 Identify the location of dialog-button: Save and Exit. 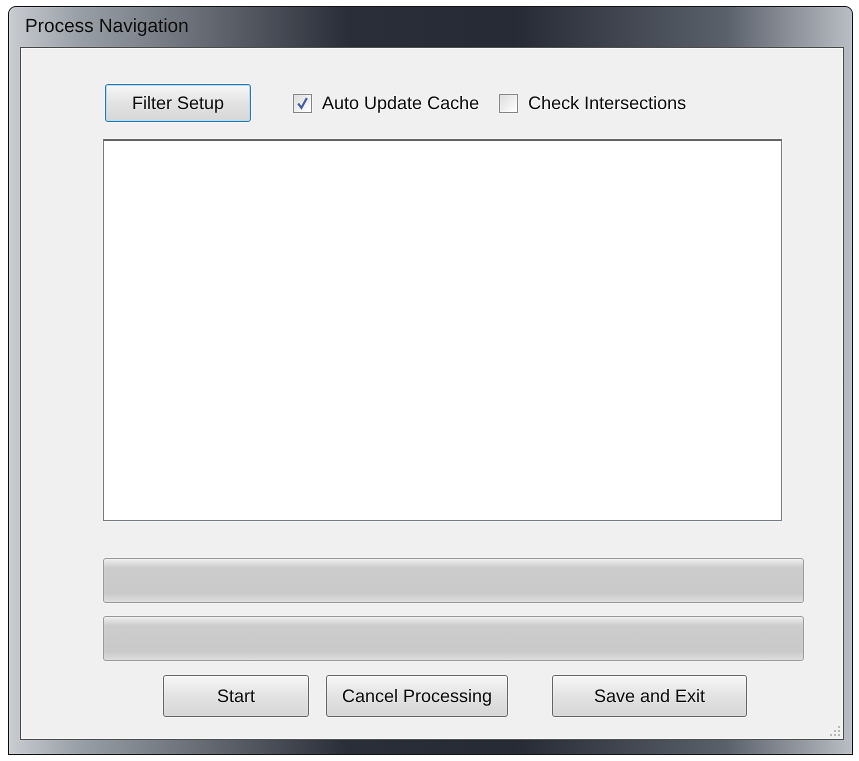
(649, 696).